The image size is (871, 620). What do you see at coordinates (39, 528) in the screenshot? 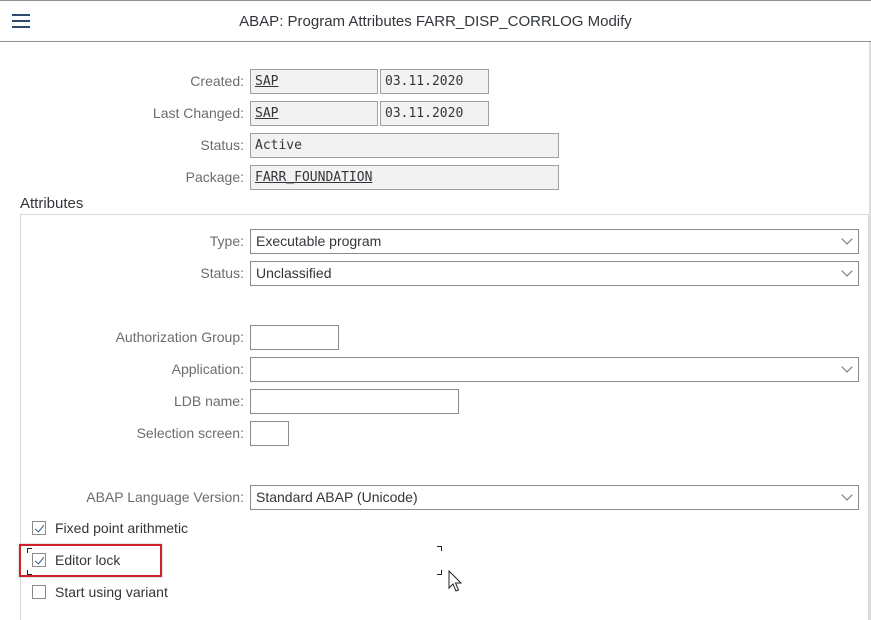
I see `checkbox-checked-icon` at bounding box center [39, 528].